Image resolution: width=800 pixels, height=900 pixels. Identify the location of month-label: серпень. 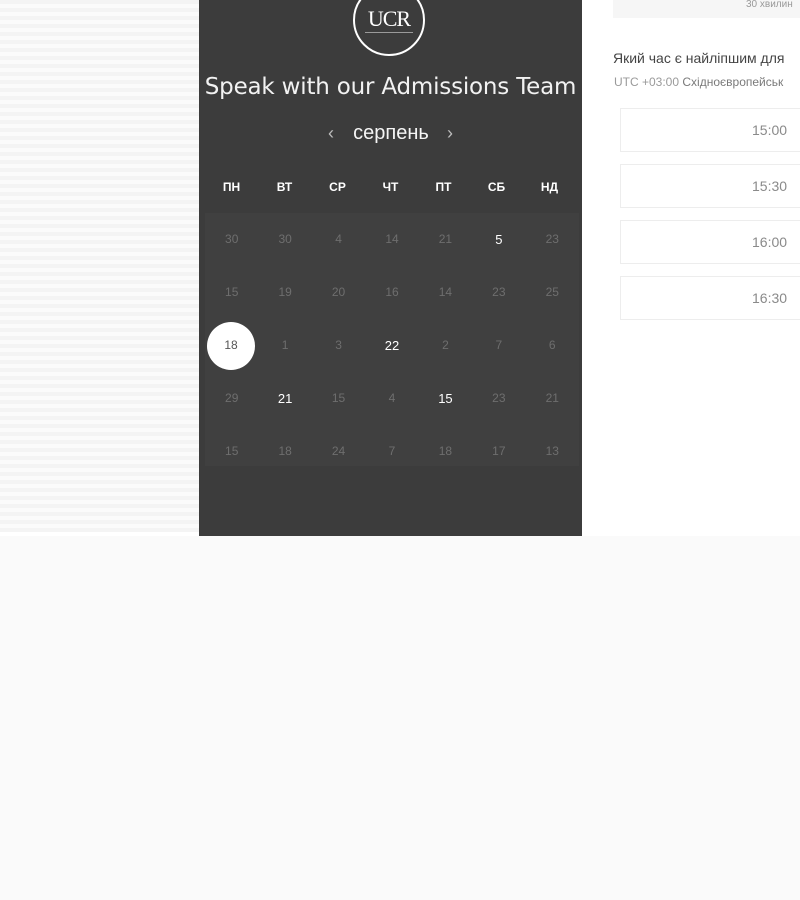
(391, 133).